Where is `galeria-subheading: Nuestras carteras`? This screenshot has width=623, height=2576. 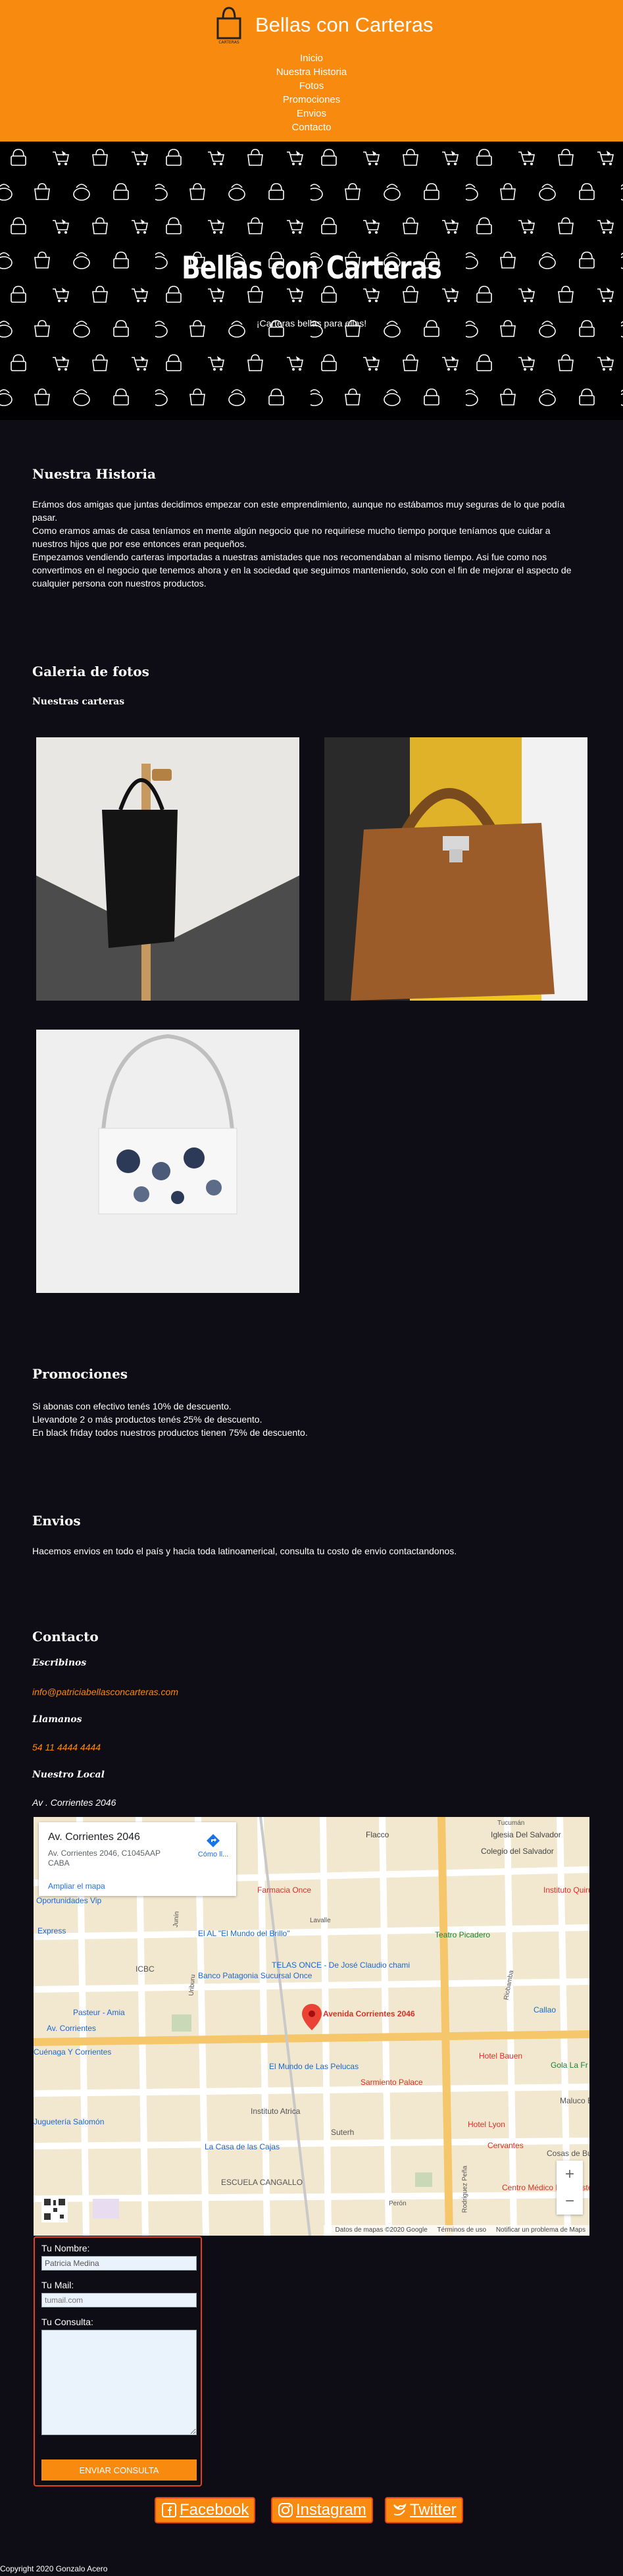
galeria-subheading: Nuestras carteras is located at coordinates (78, 702).